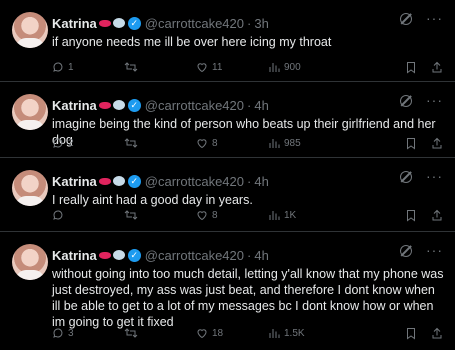 This screenshot has width=455, height=350. I want to click on like-count: 11, so click(217, 67).